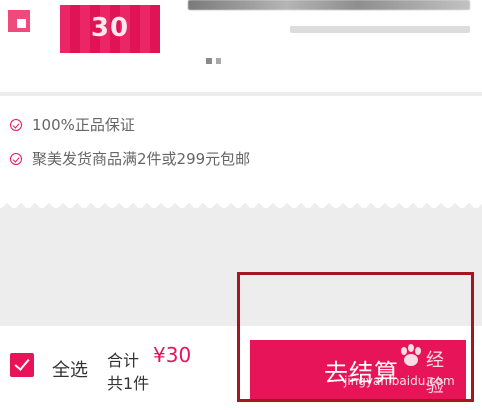  What do you see at coordinates (83, 125) in the screenshot?
I see `guarantee-text: 100%正品保证` at bounding box center [83, 125].